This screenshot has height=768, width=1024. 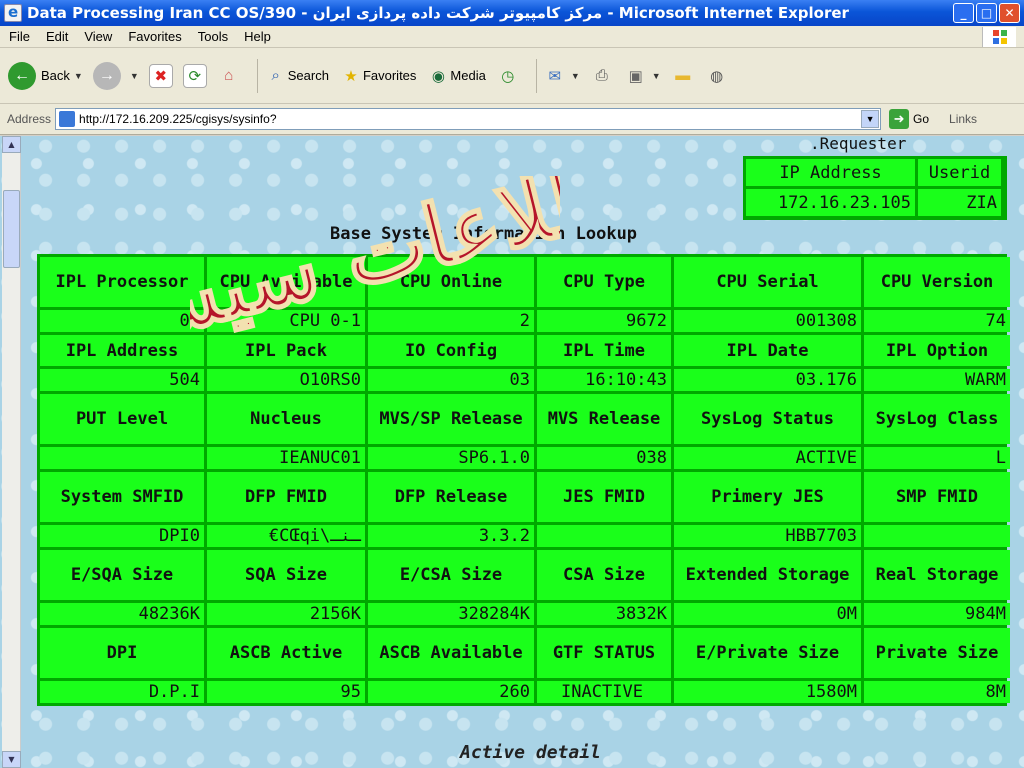 I want to click on requester-title: .Requester, so click(x=858, y=144).